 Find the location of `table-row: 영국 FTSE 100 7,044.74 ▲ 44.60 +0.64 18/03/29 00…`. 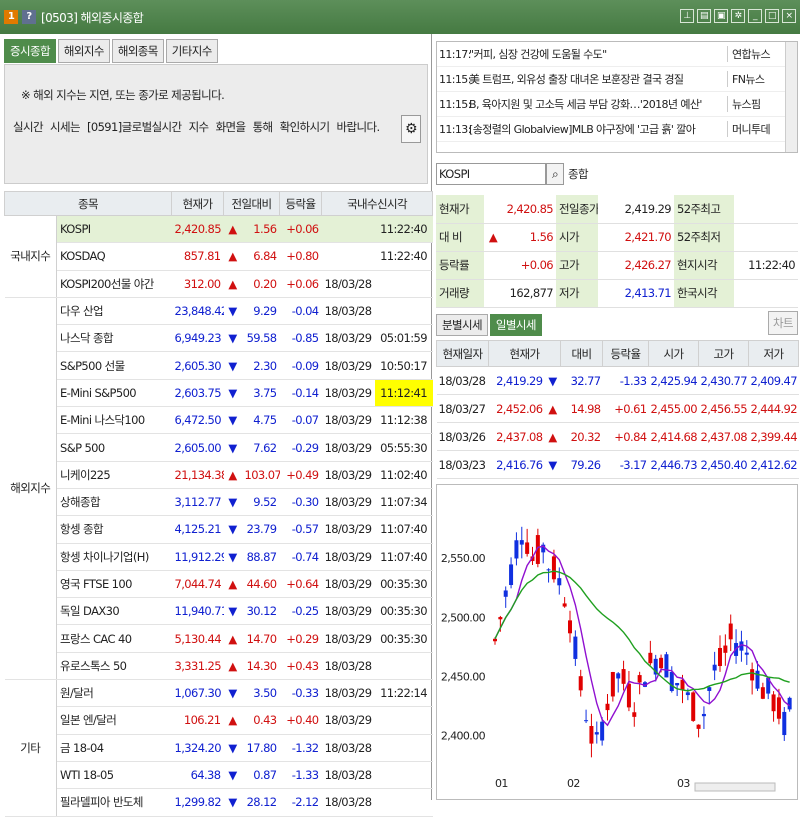

table-row: 영국 FTSE 100 7,044.74 ▲ 44.60 +0.64 18/03/29 00… is located at coordinates (219, 584).